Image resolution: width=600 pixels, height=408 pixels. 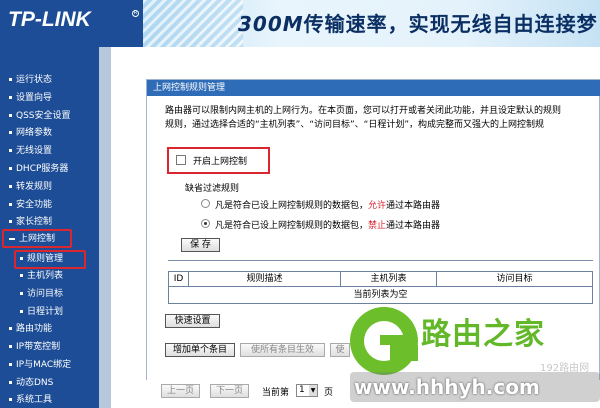 What do you see at coordinates (212, 189) in the screenshot?
I see `default-rule-title: 缺省过滤规则` at bounding box center [212, 189].